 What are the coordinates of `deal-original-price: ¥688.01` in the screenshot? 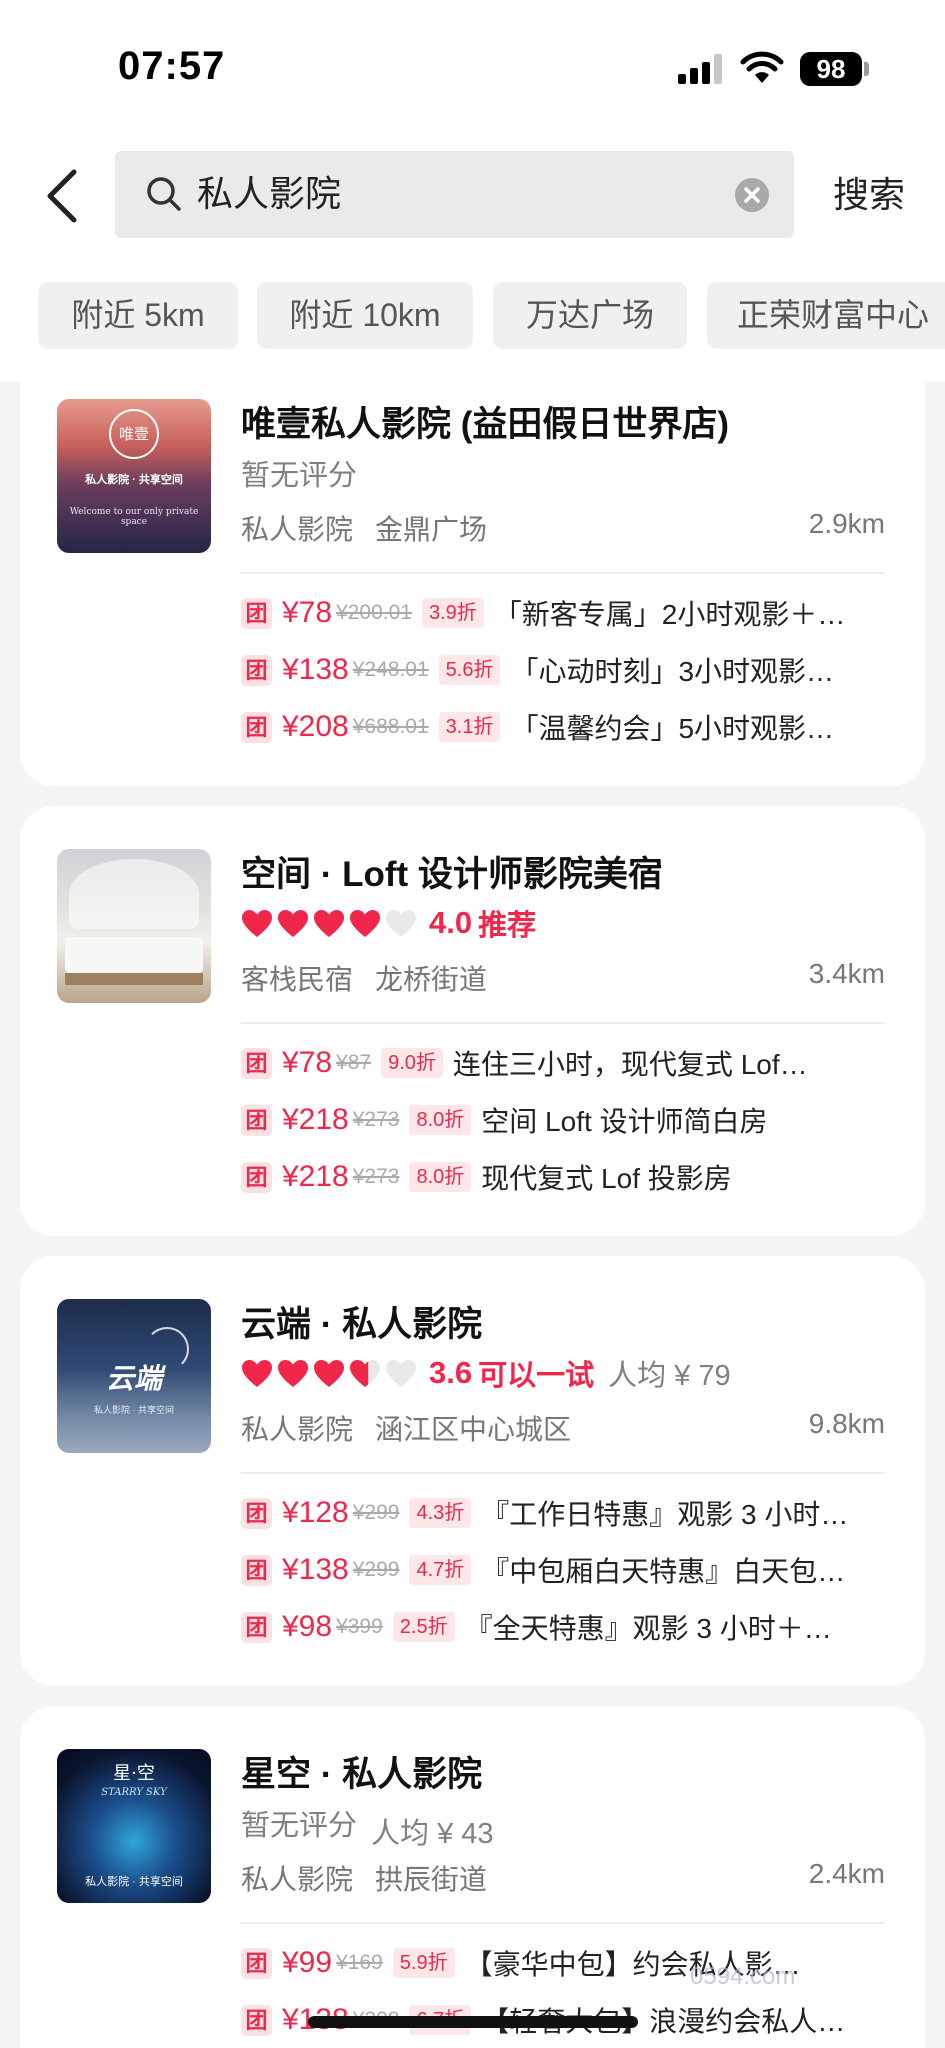 It's located at (390, 726).